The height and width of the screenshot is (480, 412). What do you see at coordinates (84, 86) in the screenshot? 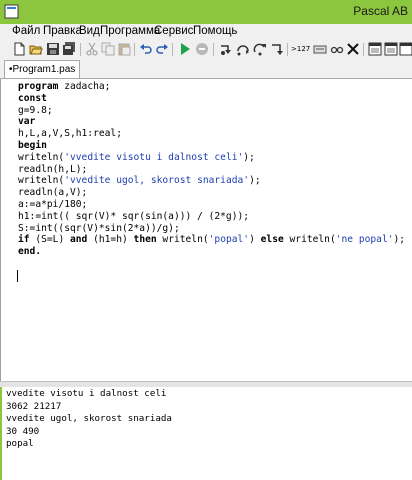
I see `code-token: zadacha;` at bounding box center [84, 86].